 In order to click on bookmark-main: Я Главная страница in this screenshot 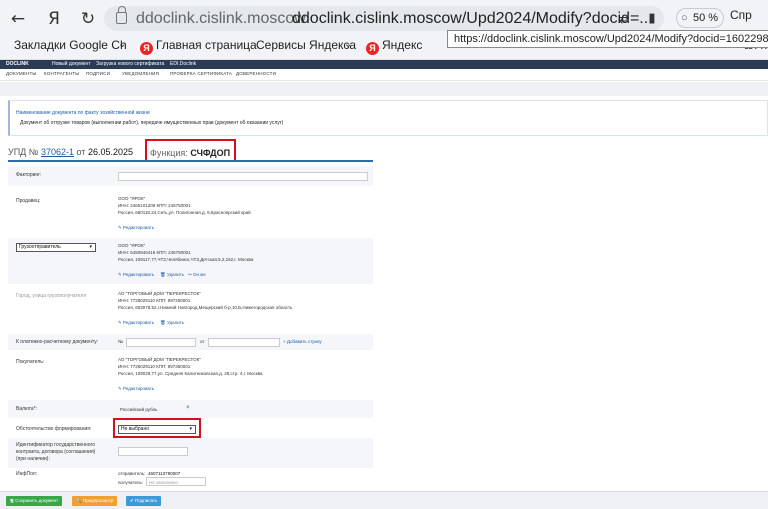, I will do `click(198, 45)`.